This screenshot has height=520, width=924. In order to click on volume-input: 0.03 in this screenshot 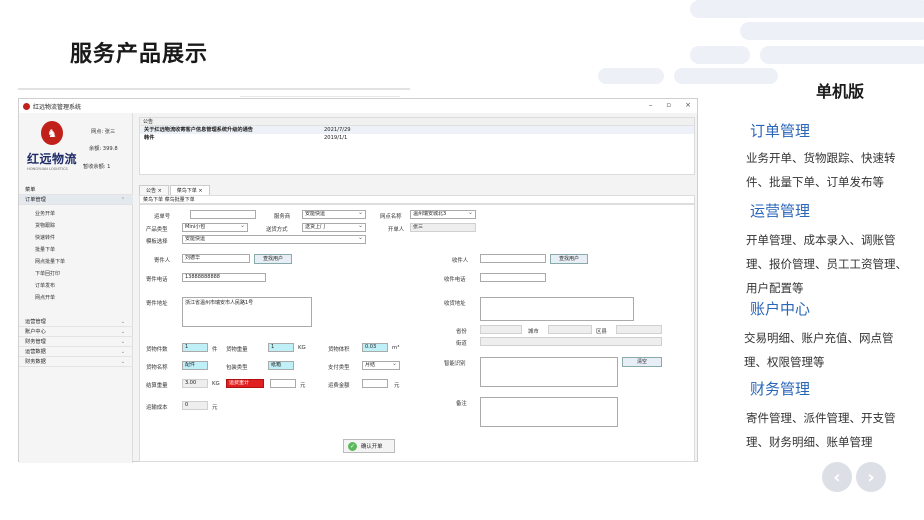, I will do `click(375, 347)`.